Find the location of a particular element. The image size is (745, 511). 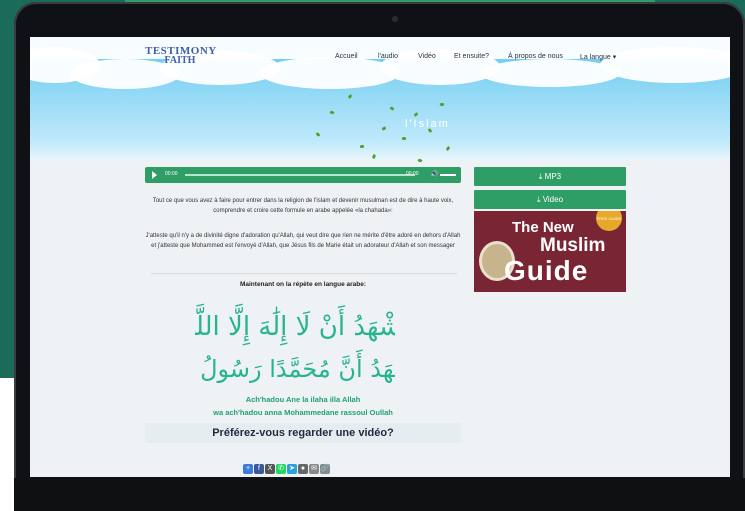

snapchat-icon: ● is located at coordinates (303, 469).